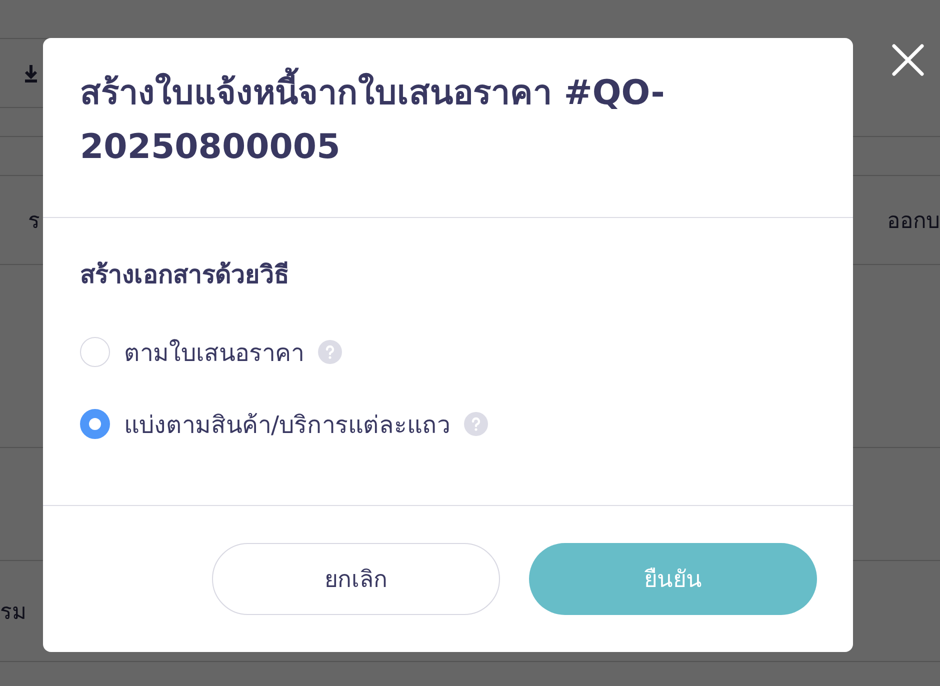 The width and height of the screenshot is (940, 686). Describe the element at coordinates (95, 424) in the screenshot. I see `radio-button` at that location.